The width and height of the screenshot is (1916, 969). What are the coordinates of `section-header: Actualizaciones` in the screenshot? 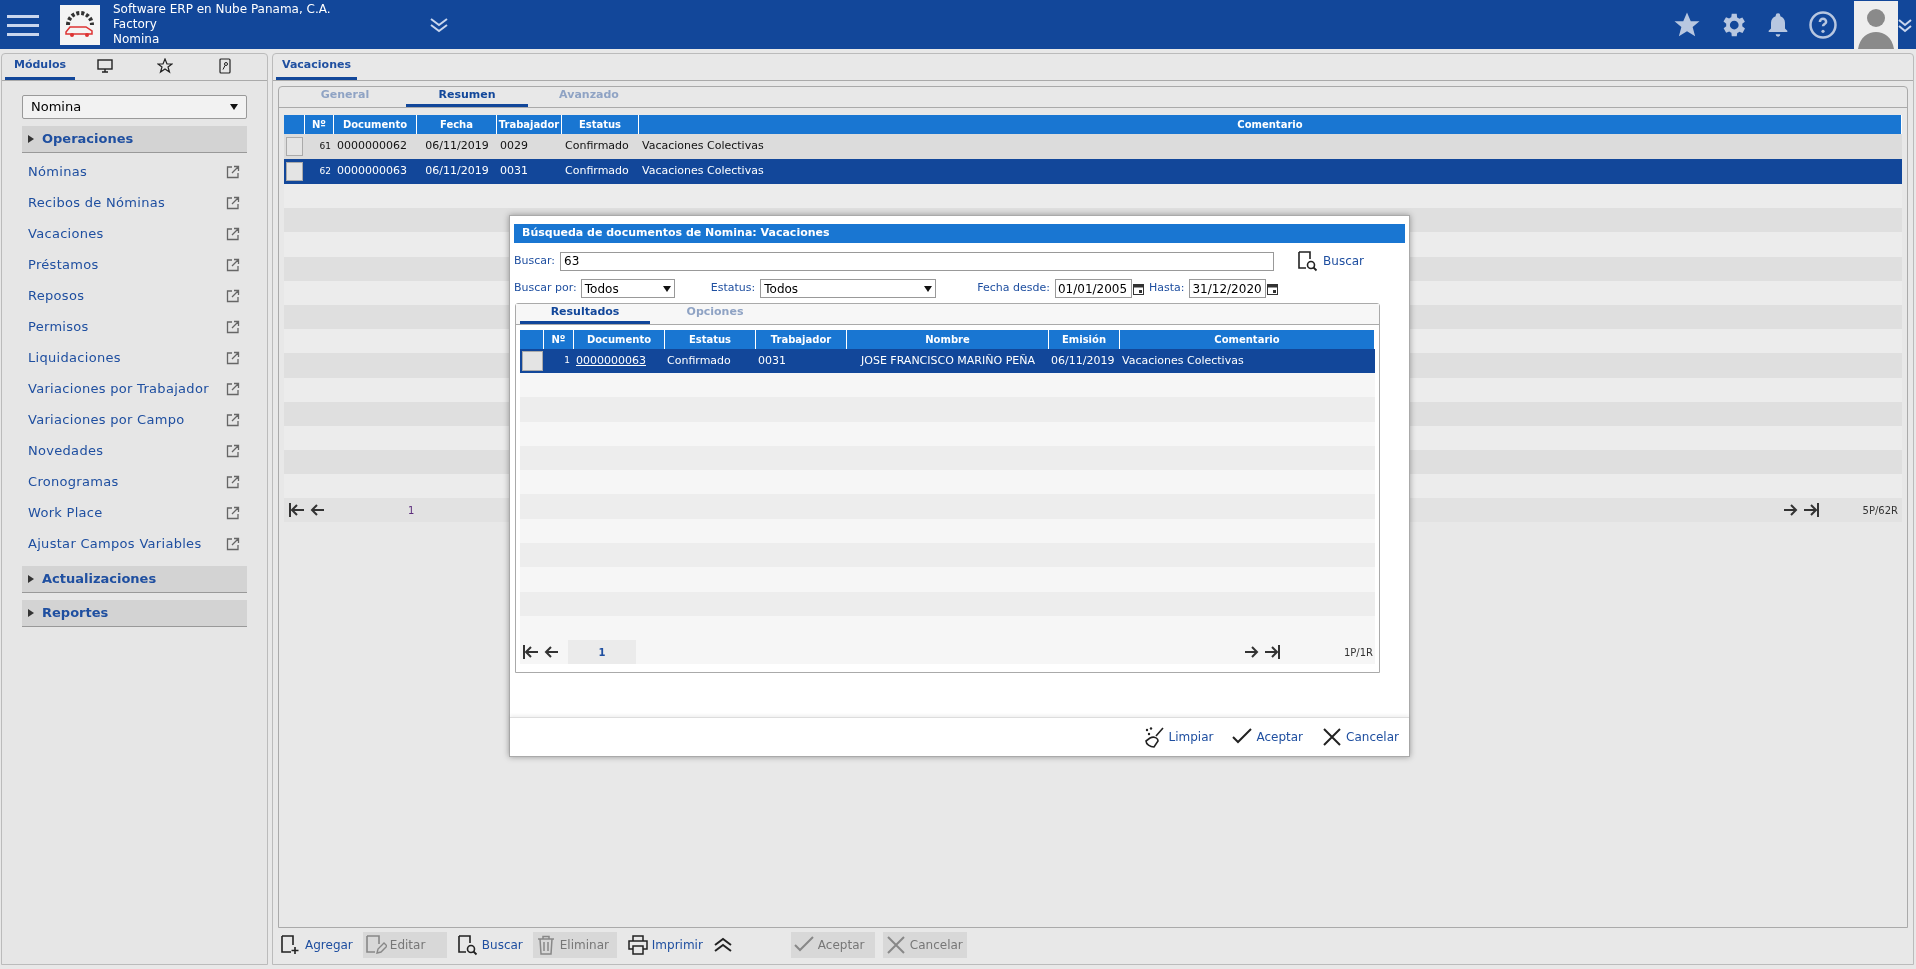 It's located at (134, 579).